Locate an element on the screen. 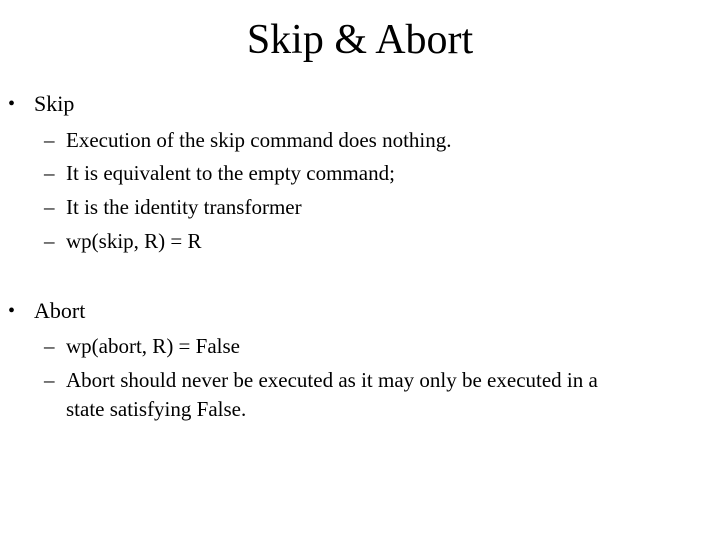  sub-item-text: It is the identity transformer is located at coordinates (184, 207).